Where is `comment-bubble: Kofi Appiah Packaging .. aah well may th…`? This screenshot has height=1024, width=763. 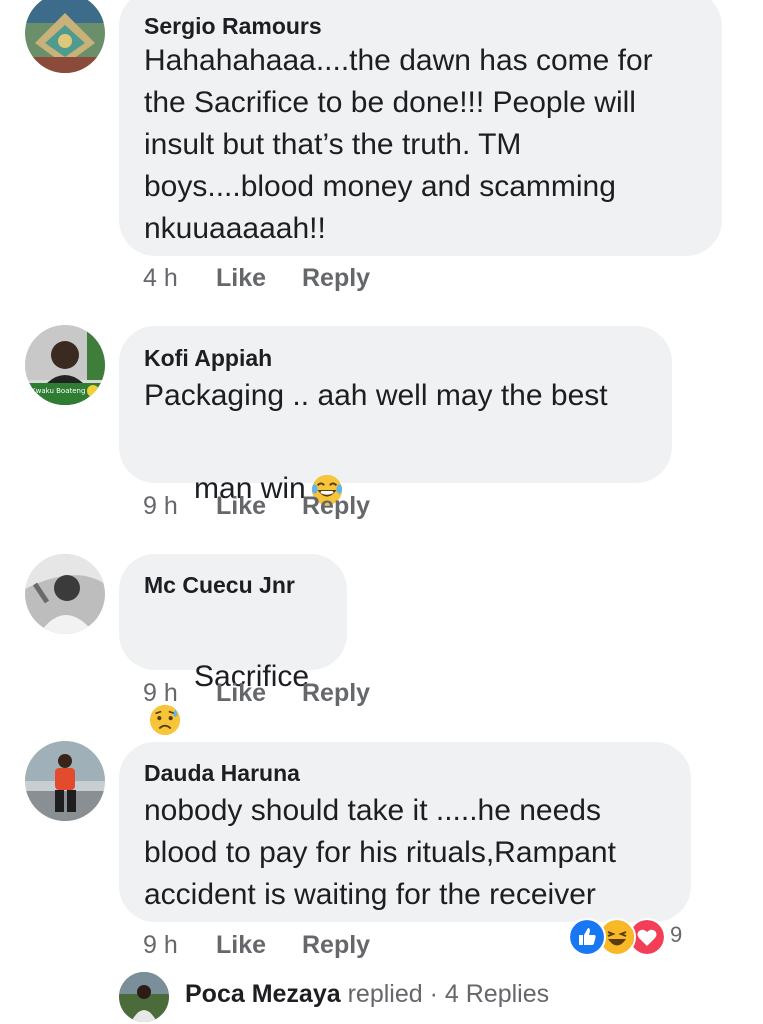 comment-bubble: Kofi Appiah Packaging .. aah well may th… is located at coordinates (395, 416).